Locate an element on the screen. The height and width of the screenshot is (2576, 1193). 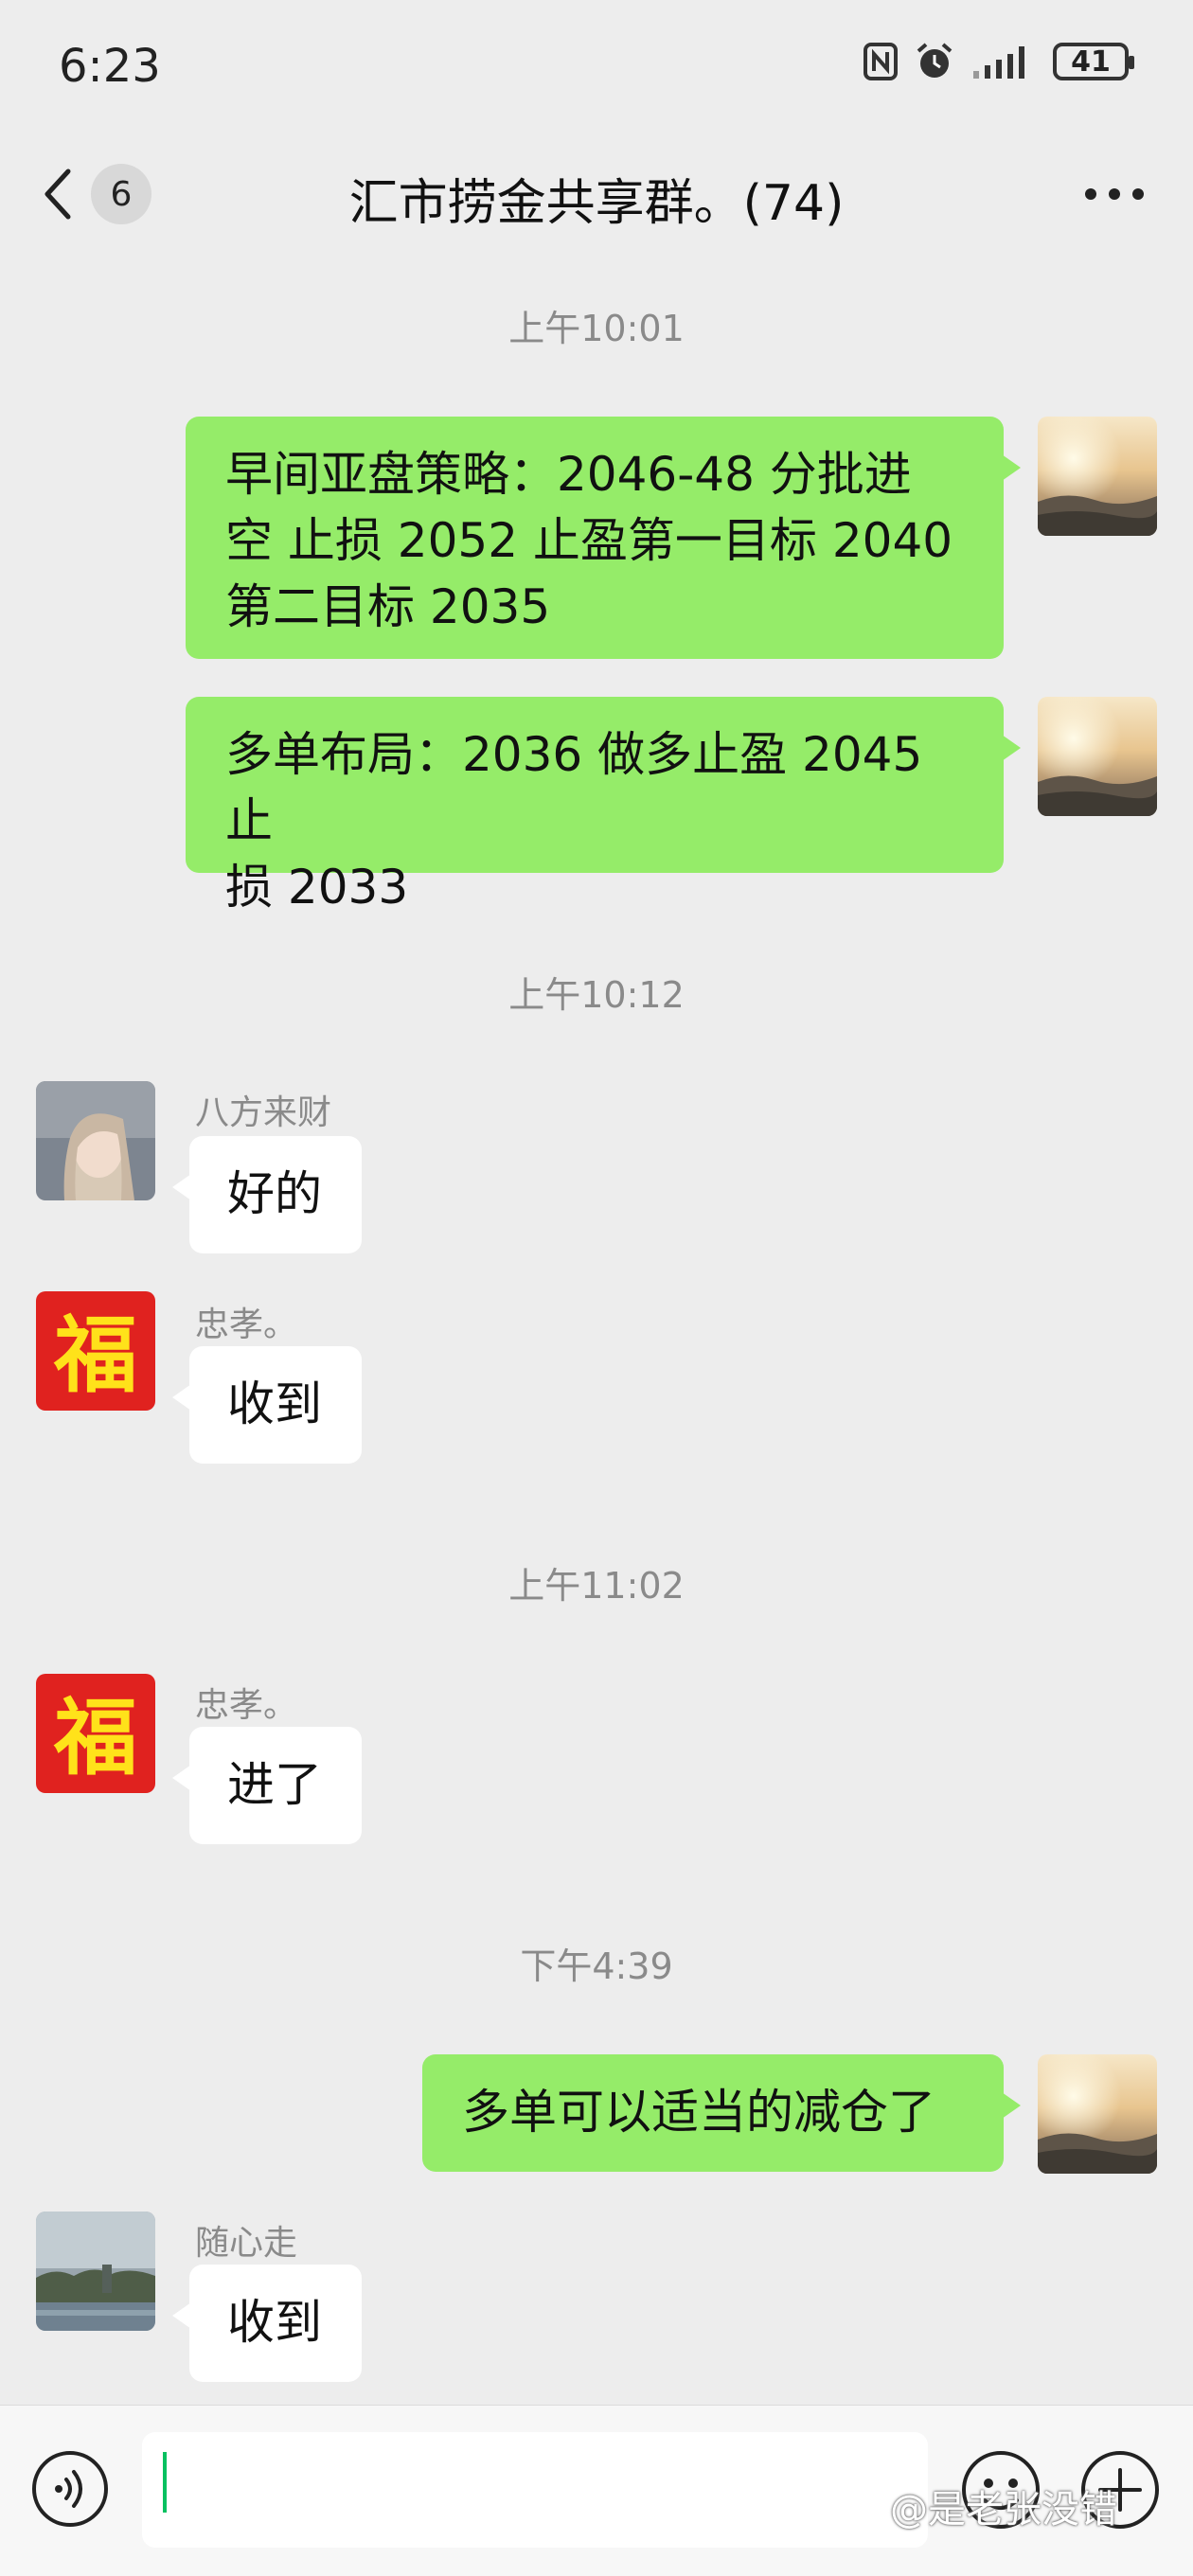
text-caret is located at coordinates (165, 2482).